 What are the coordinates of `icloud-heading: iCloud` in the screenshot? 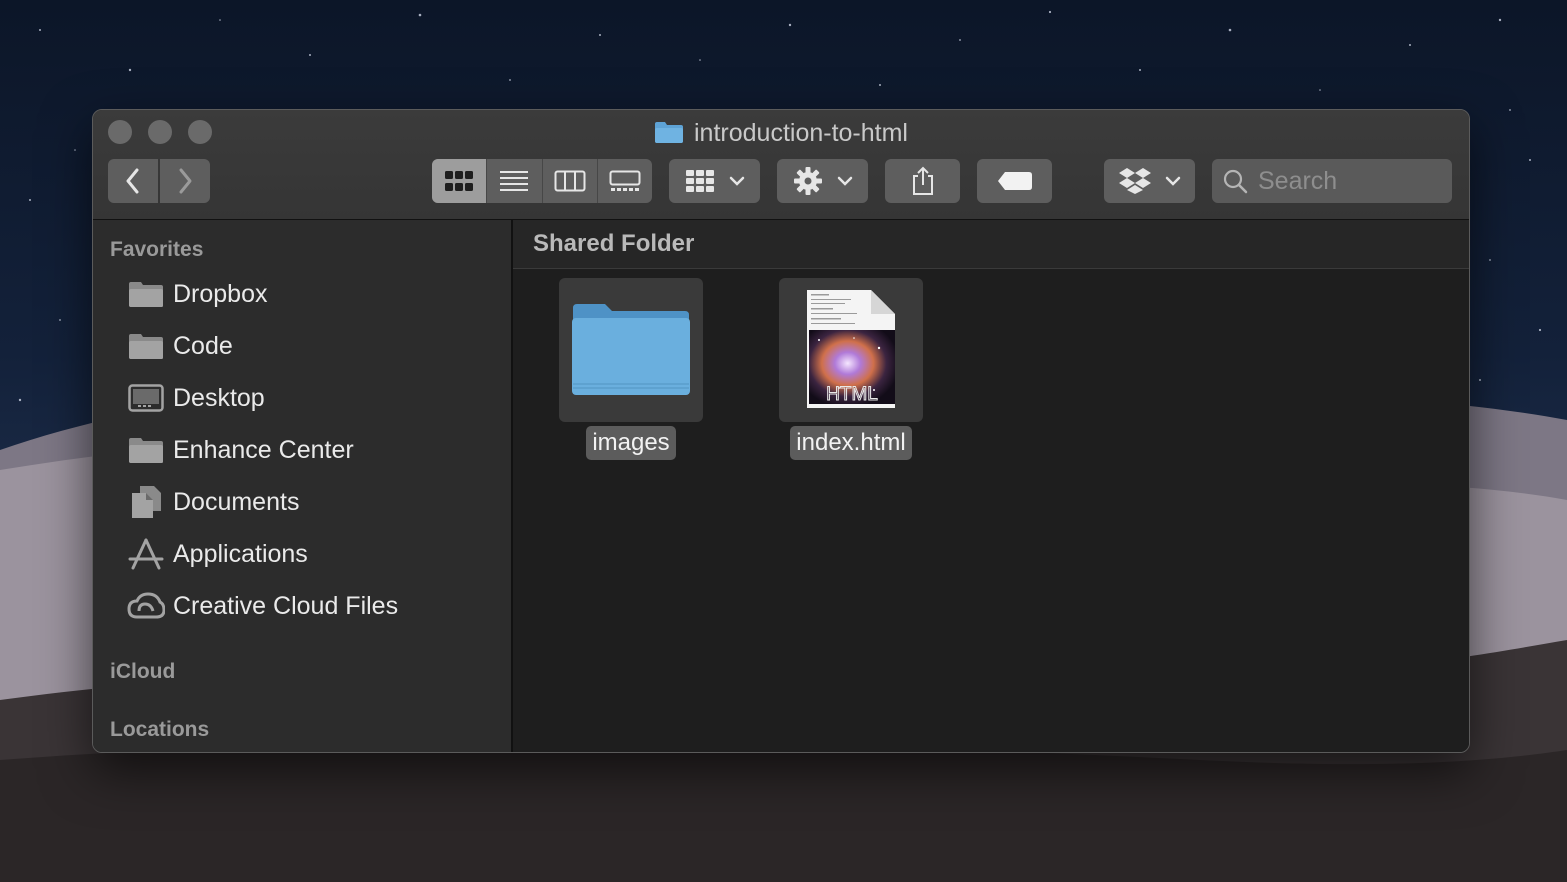 It's located at (142, 672).